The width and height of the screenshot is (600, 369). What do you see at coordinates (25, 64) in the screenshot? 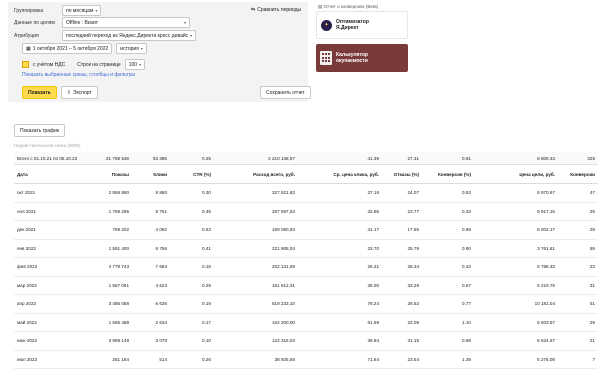
I see `vat-checkbox` at bounding box center [25, 64].